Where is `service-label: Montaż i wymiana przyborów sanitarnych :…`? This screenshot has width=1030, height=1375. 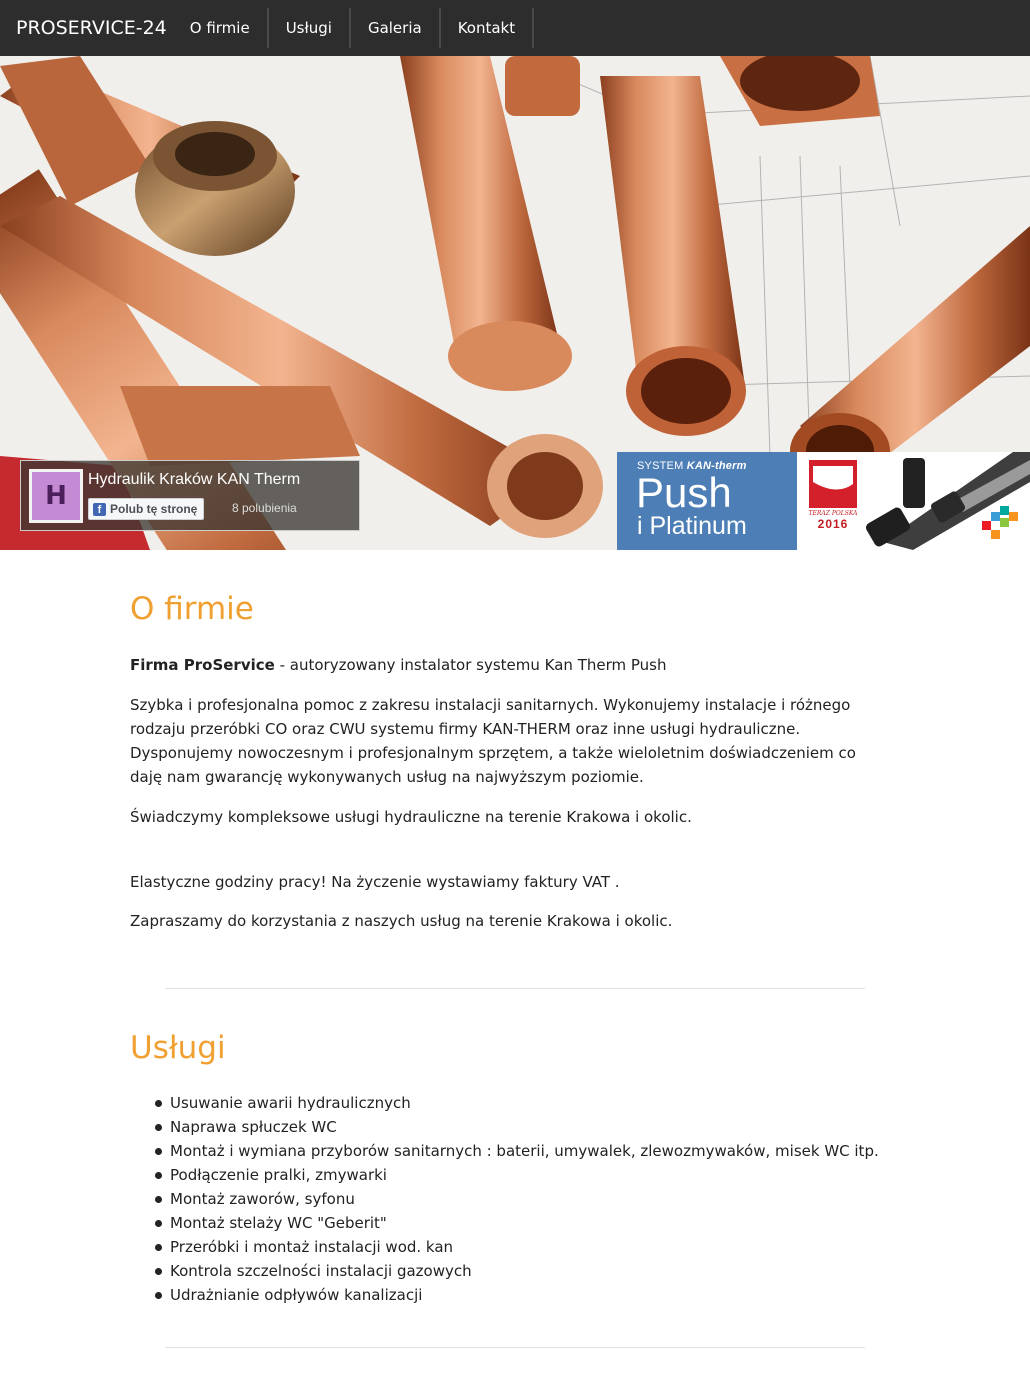
service-label: Montaż i wymiana przyborów sanitarnych :… is located at coordinates (524, 1151).